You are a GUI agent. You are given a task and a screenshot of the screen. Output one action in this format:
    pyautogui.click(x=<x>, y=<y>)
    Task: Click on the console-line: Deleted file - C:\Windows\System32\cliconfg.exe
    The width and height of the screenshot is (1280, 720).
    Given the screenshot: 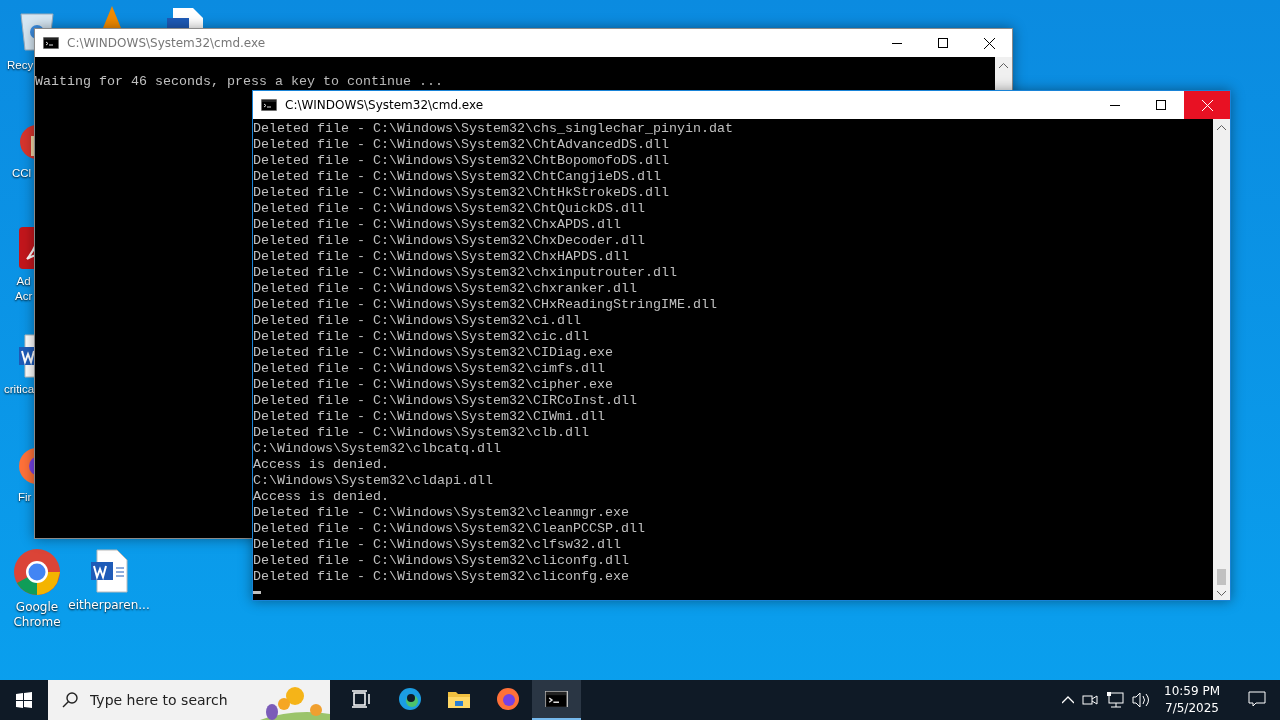 What is the action you would take?
    pyautogui.click(x=441, y=577)
    